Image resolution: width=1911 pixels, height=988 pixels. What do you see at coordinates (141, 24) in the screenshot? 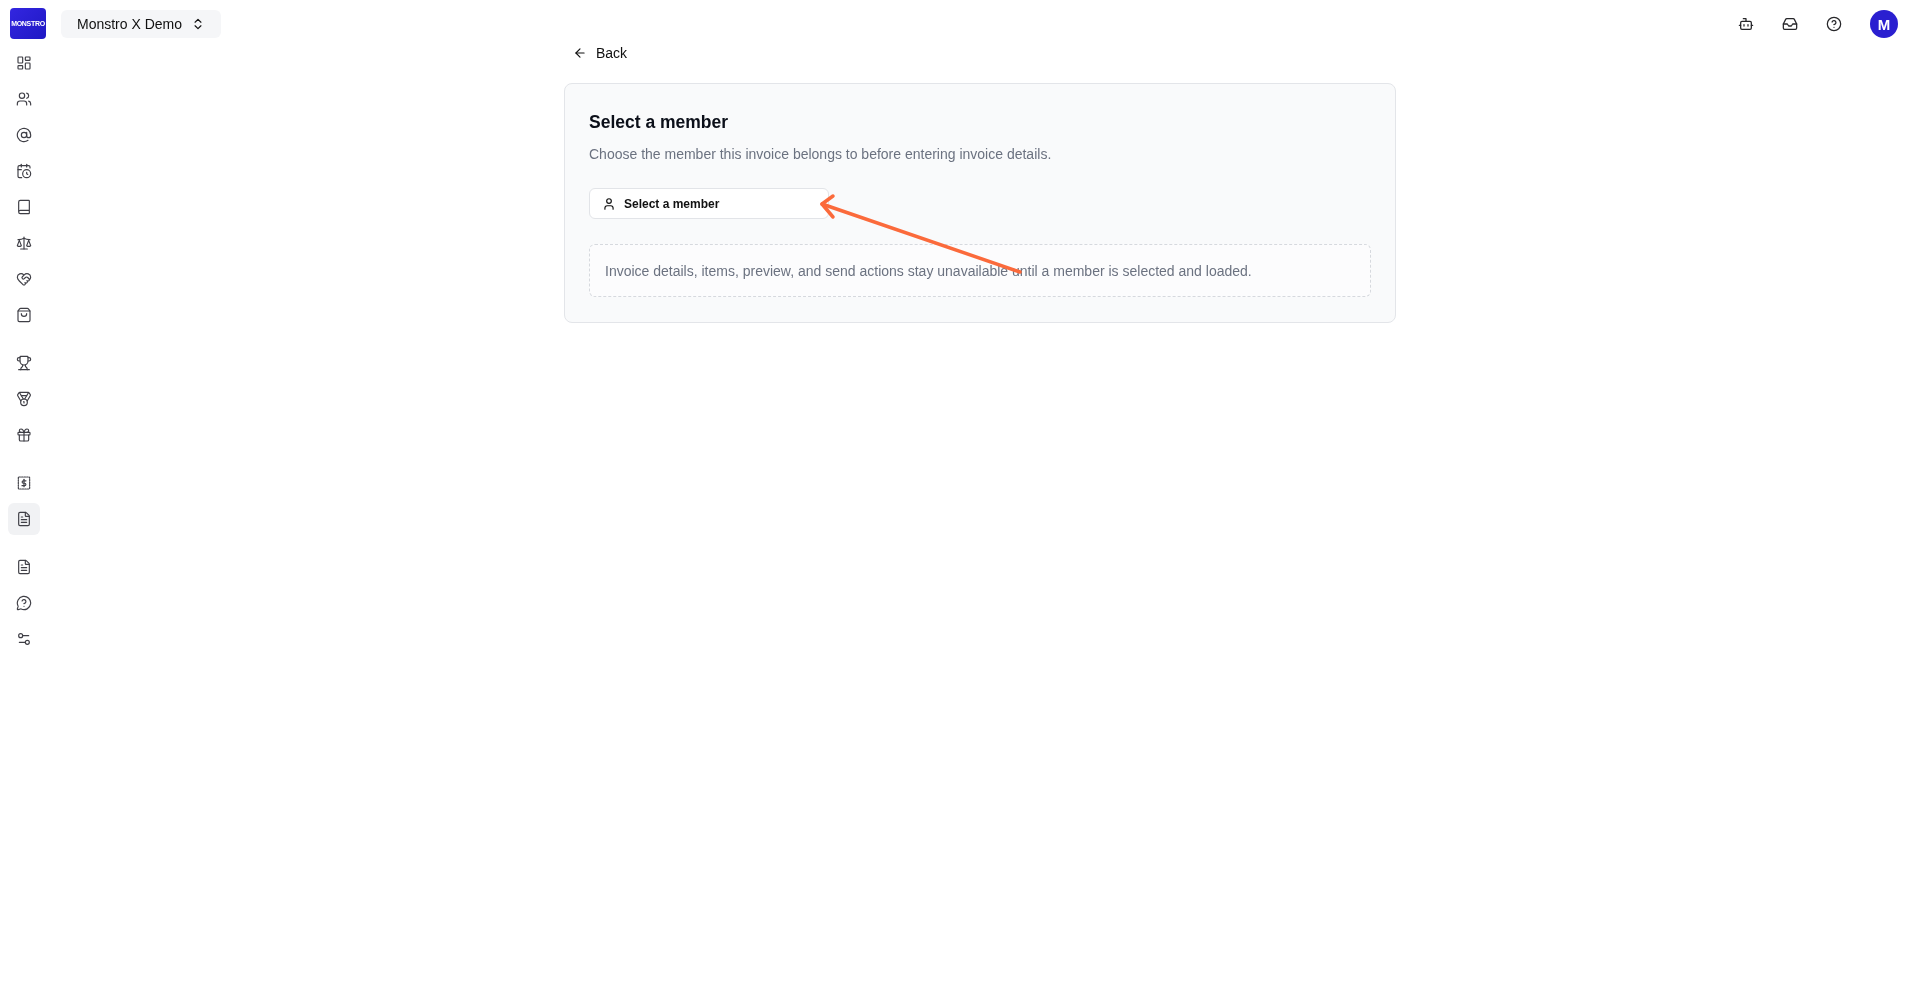
I see `workspace-switcher: Monstro X Demo` at bounding box center [141, 24].